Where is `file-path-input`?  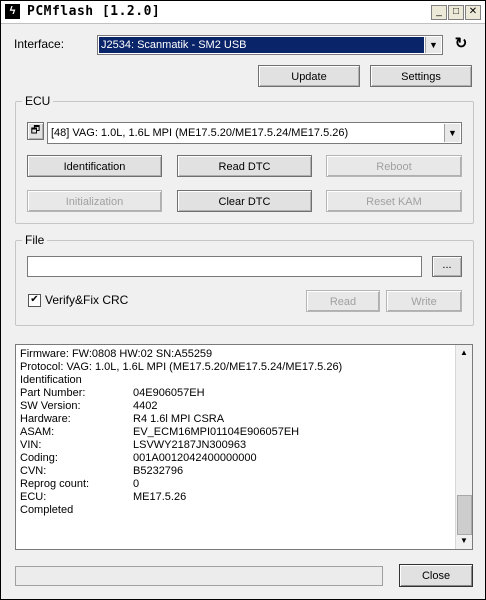
file-path-input is located at coordinates (224, 266).